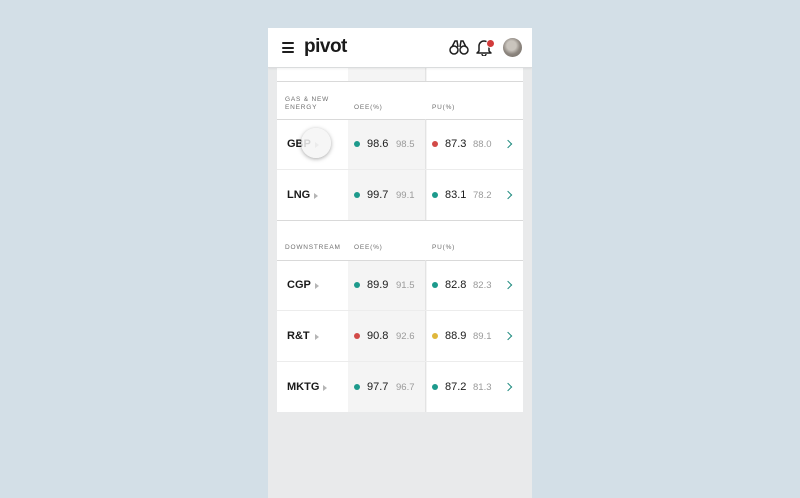 The height and width of the screenshot is (498, 800). I want to click on oee-value: 90.8, so click(378, 336).